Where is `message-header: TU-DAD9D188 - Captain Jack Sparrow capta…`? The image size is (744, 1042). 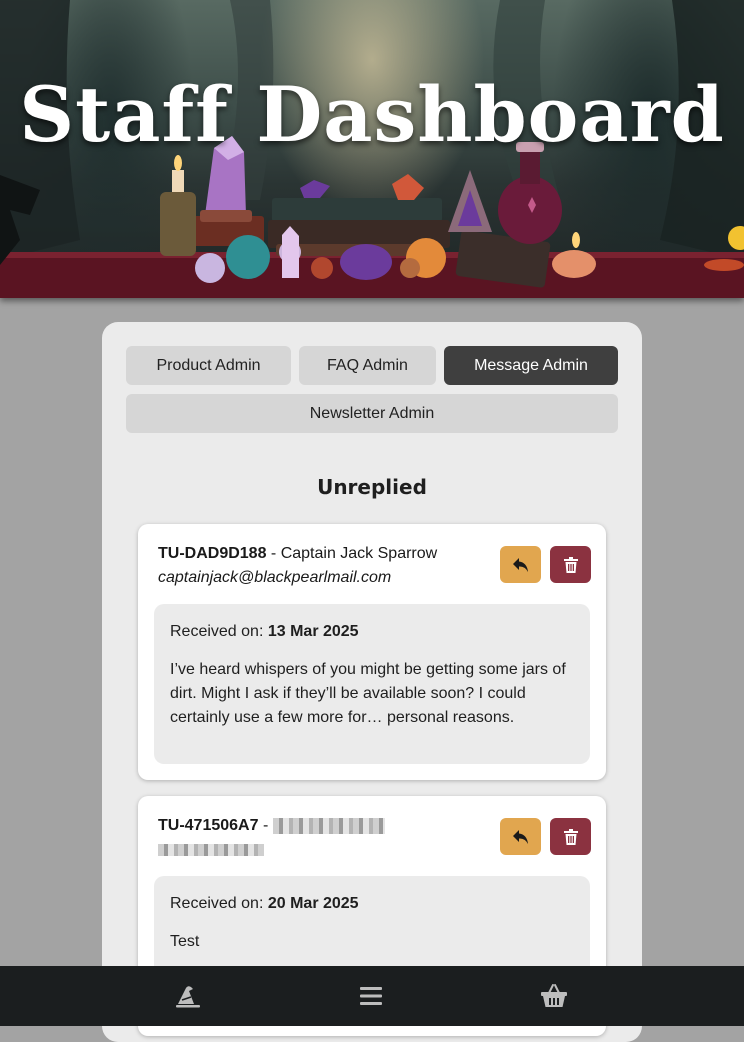 message-header: TU-DAD9D188 - Captain Jack Sparrow capta… is located at coordinates (297, 566).